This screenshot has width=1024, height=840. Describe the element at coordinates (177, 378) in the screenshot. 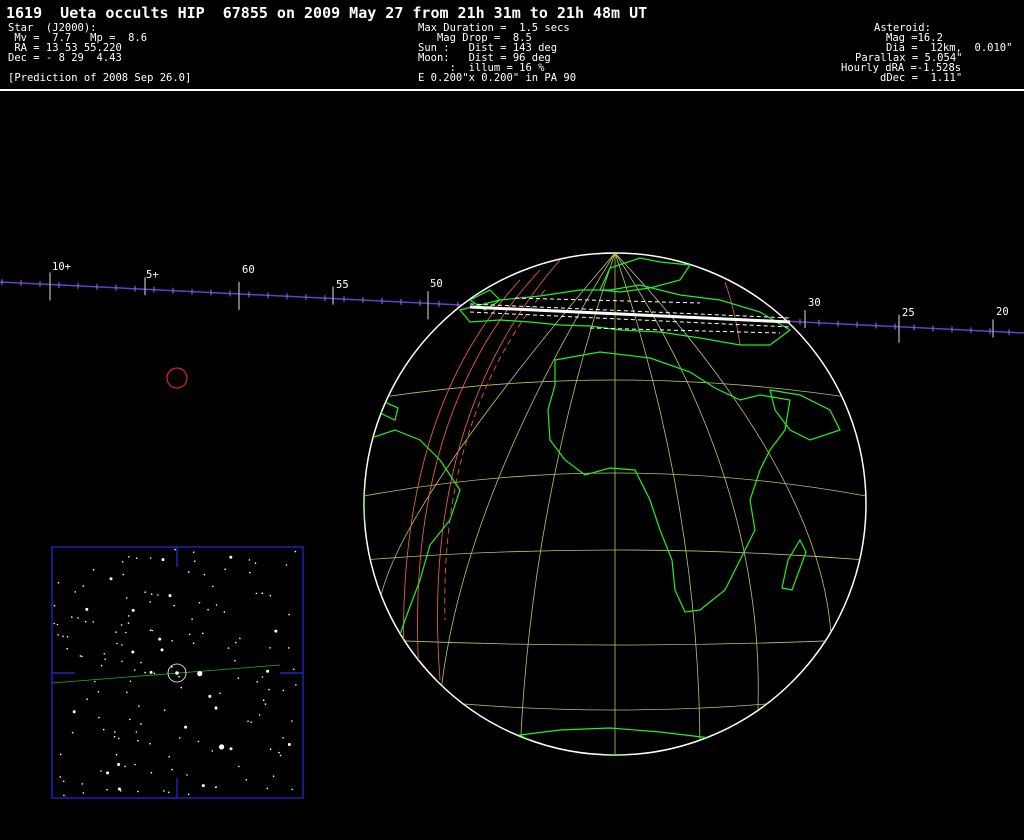

I see `sun-position-marker` at that location.